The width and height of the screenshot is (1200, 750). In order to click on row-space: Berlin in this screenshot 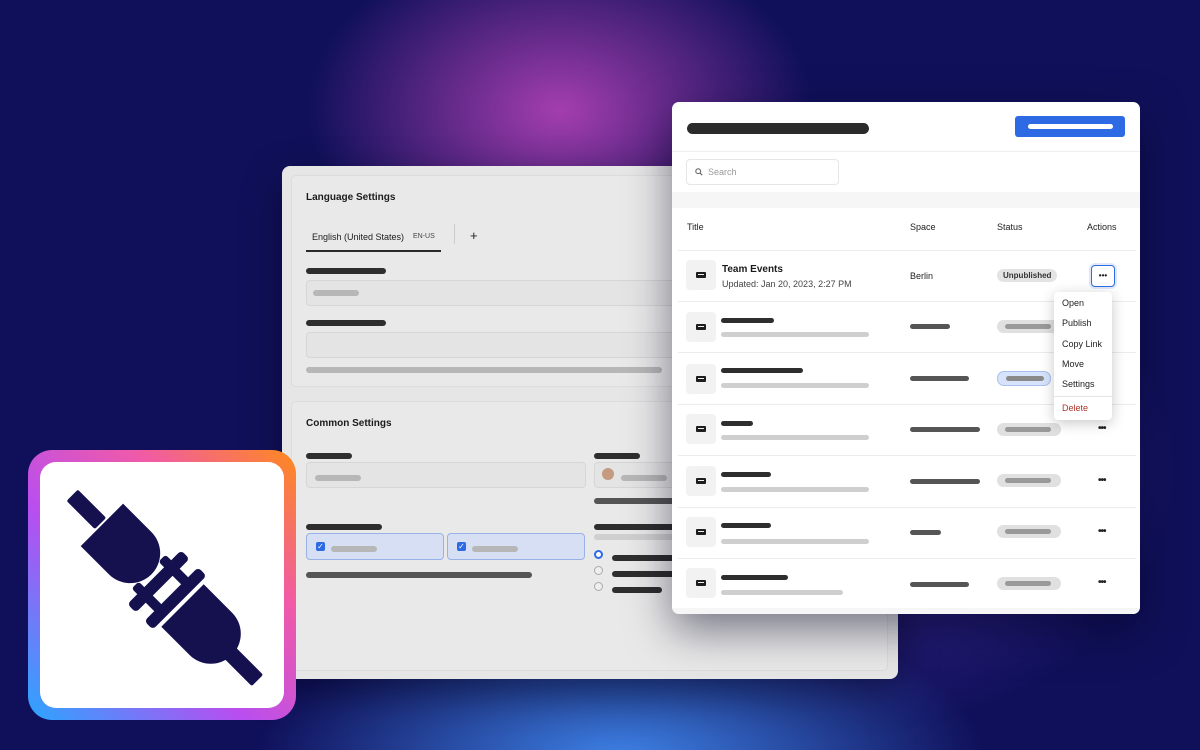, I will do `click(922, 276)`.